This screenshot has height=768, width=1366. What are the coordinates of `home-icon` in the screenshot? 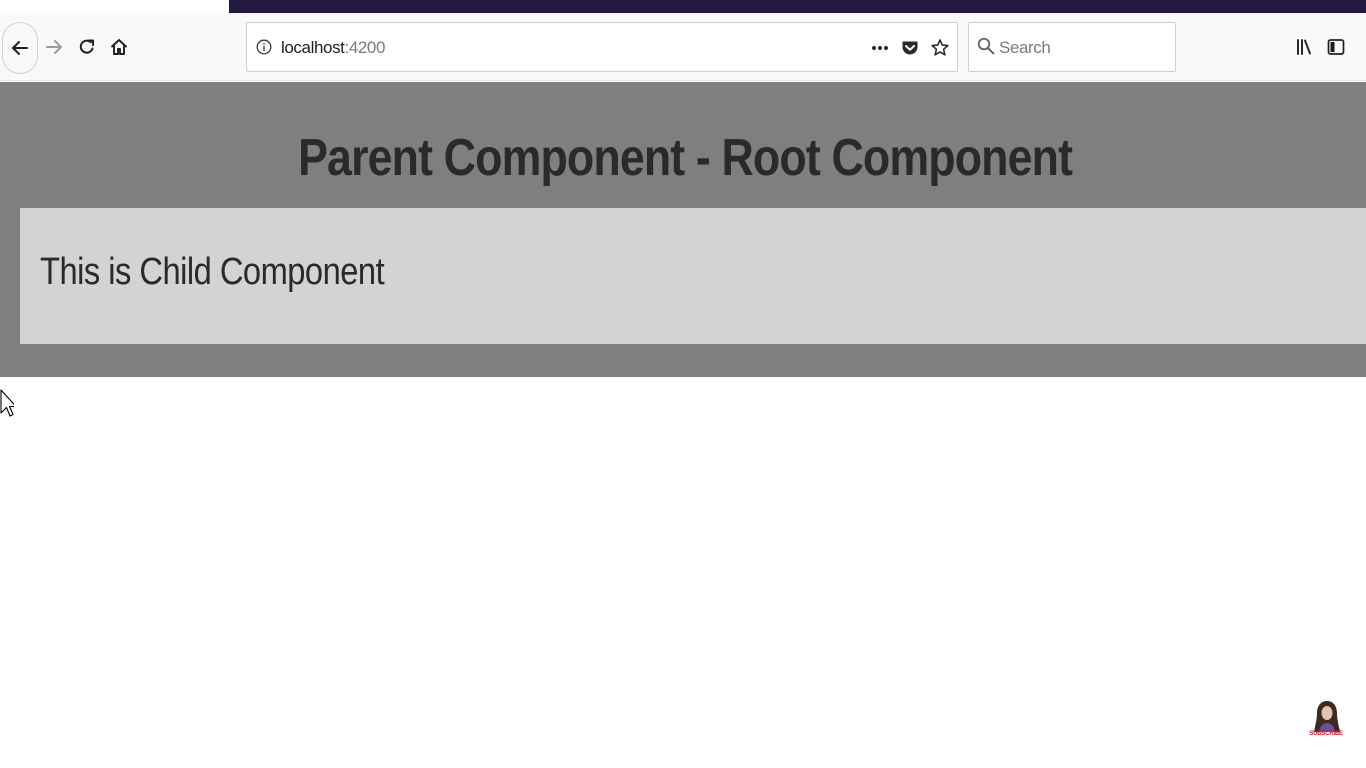 It's located at (119, 47).